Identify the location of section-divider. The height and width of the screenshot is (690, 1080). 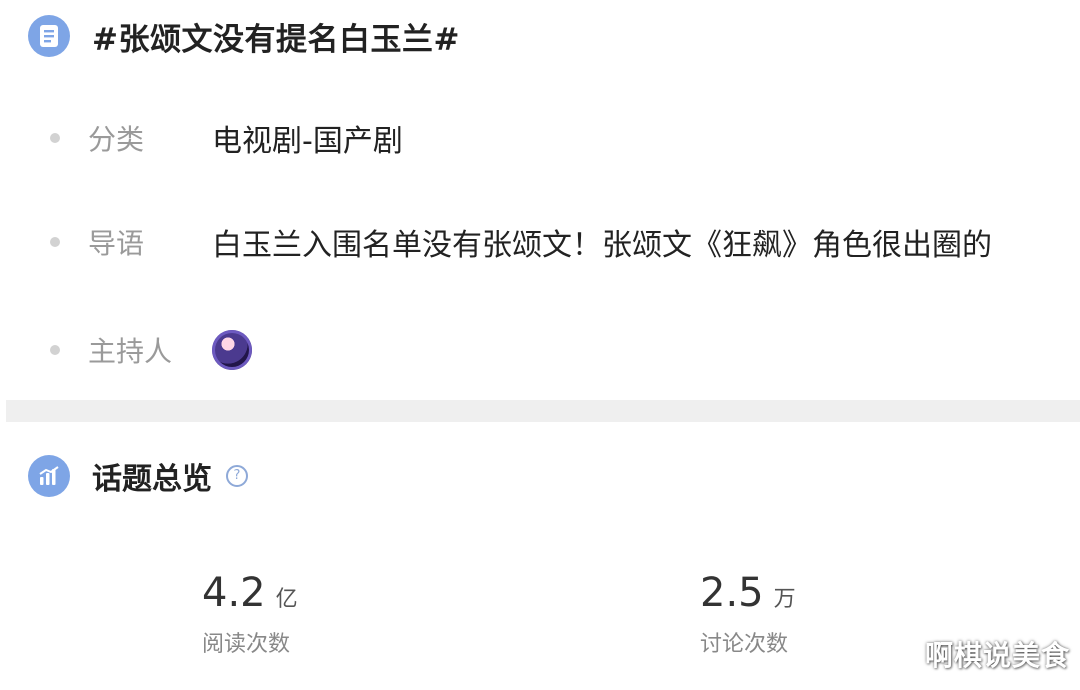
(543, 411).